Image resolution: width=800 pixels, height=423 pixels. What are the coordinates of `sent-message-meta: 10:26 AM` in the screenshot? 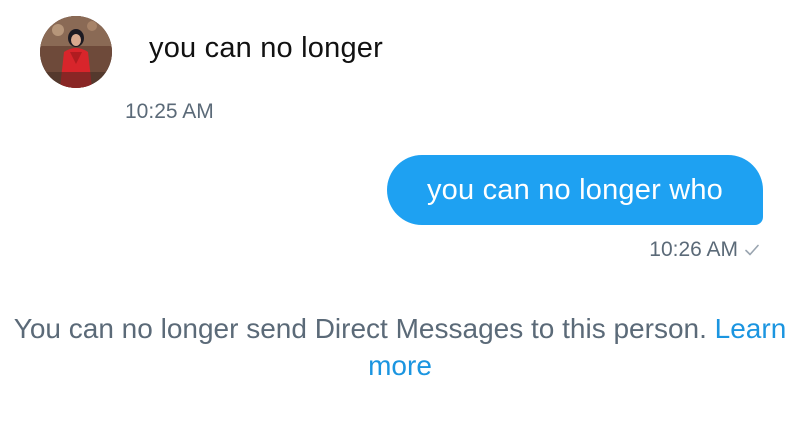 It's located at (704, 250).